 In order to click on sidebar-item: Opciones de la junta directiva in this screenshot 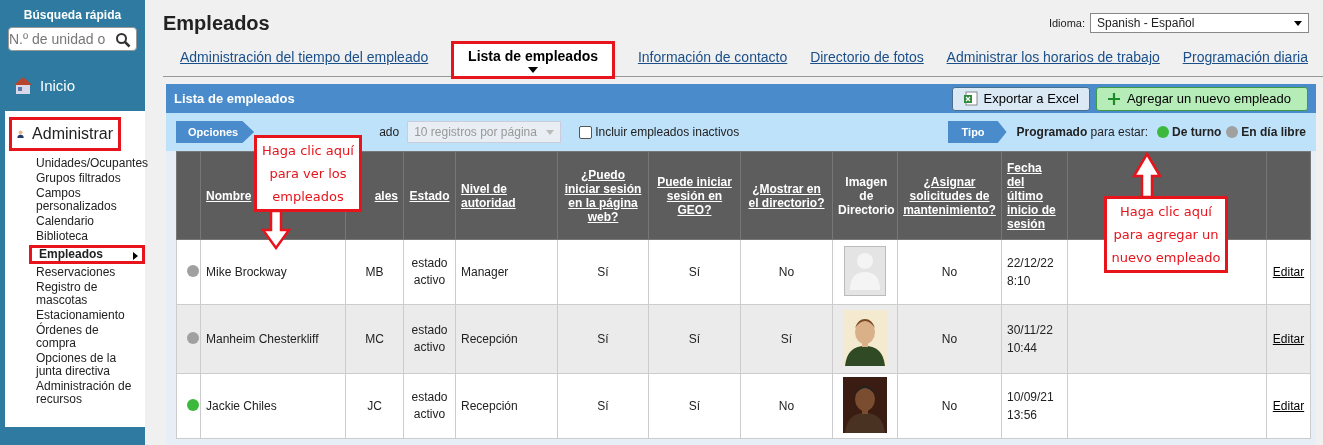, I will do `click(75, 365)`.